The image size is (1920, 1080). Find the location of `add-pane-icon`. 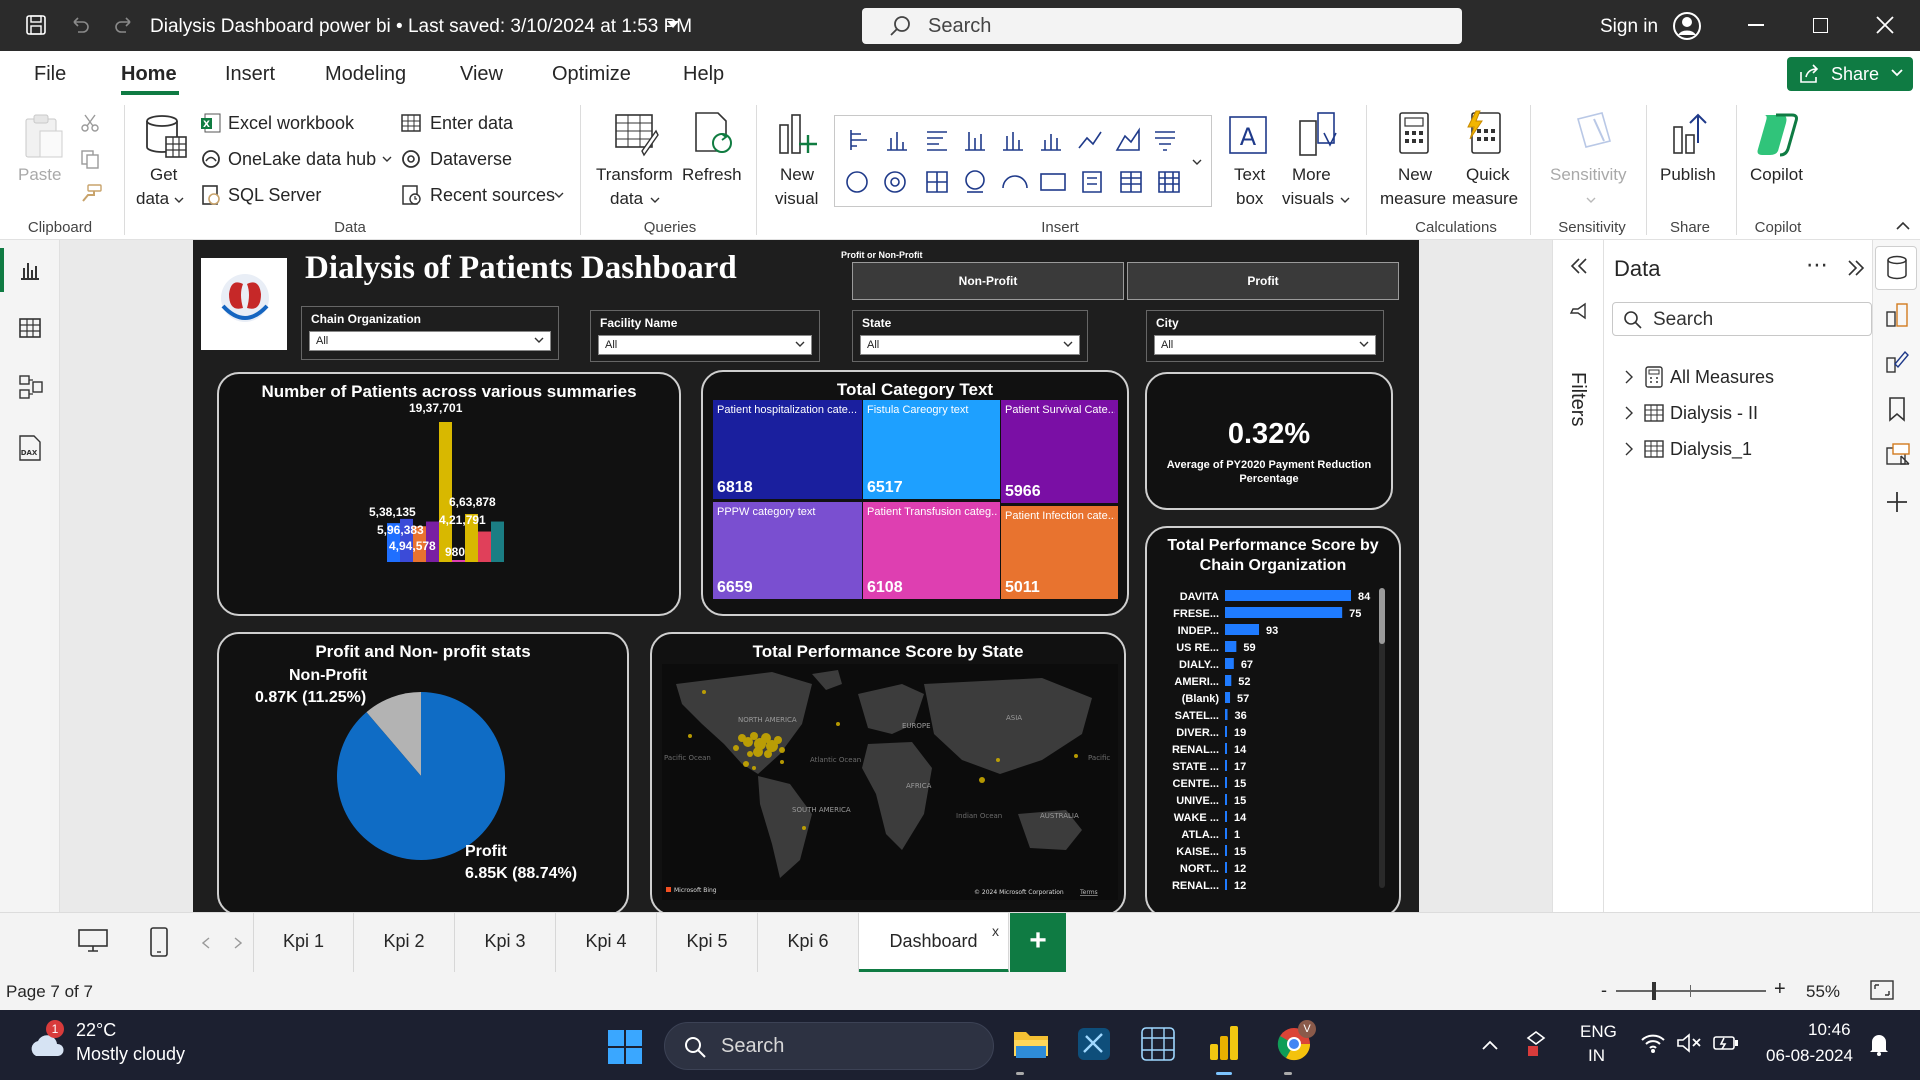

add-pane-icon is located at coordinates (1897, 502).